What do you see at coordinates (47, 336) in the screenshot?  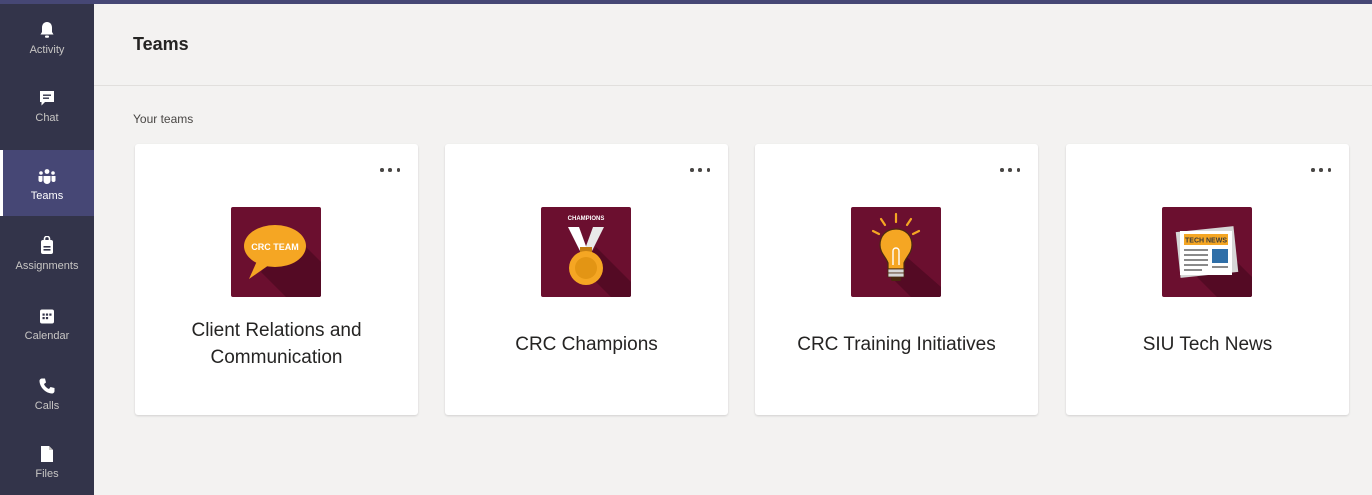 I see `app-bar-item-label: Calendar` at bounding box center [47, 336].